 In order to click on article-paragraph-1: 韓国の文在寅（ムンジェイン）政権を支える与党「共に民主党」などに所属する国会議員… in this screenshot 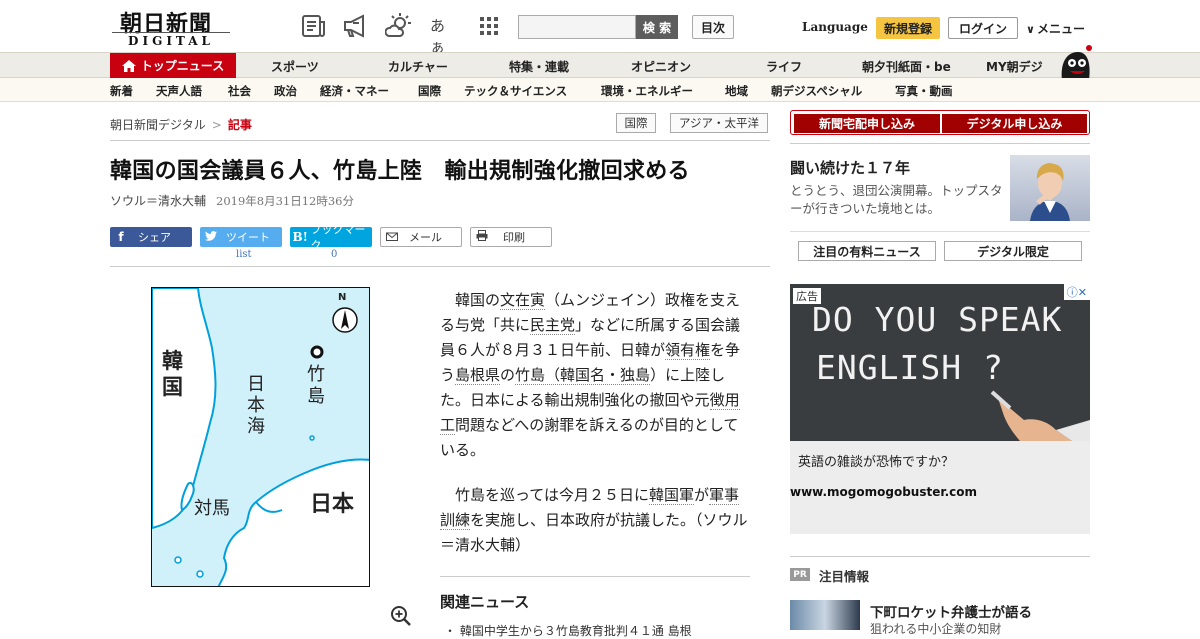, I will do `click(596, 375)`.